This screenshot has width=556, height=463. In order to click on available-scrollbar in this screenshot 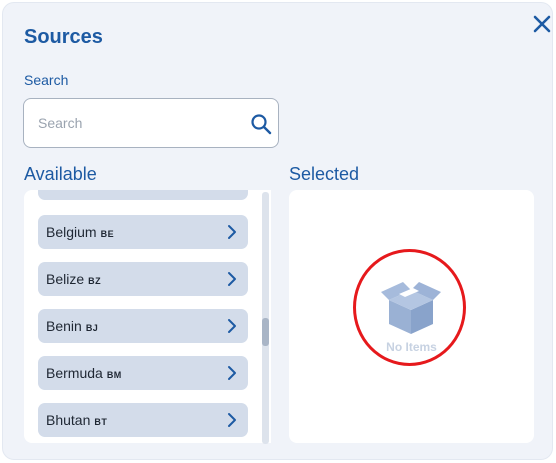, I will do `click(265, 318)`.